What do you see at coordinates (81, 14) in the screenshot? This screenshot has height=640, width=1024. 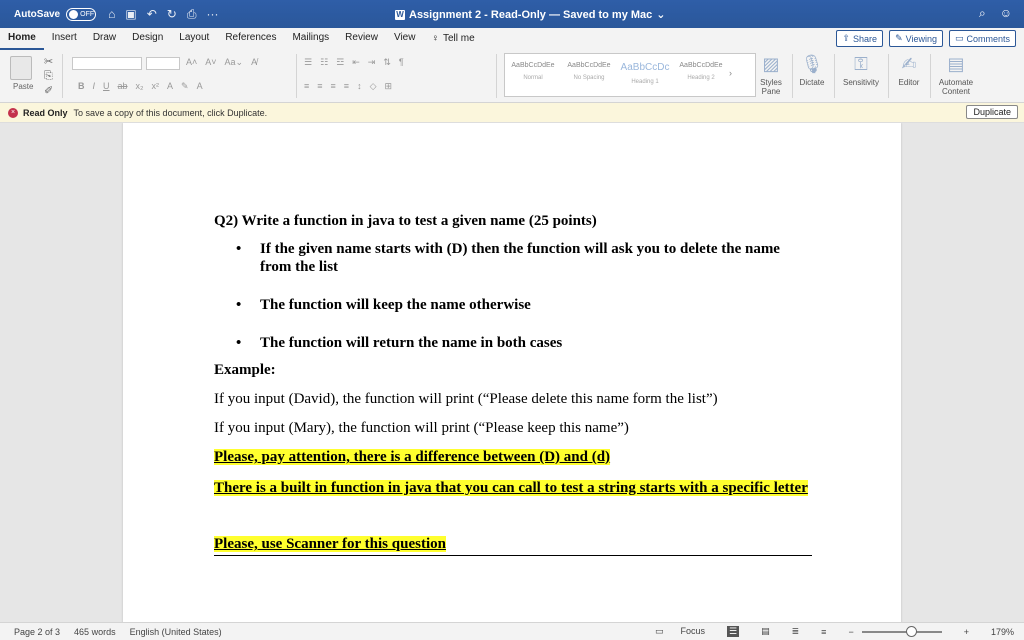 I see `autosave-toggle: OFF` at bounding box center [81, 14].